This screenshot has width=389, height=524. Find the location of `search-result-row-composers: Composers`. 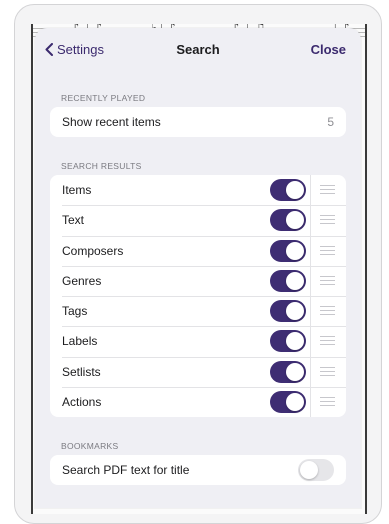

search-result-row-composers: Composers is located at coordinates (198, 250).